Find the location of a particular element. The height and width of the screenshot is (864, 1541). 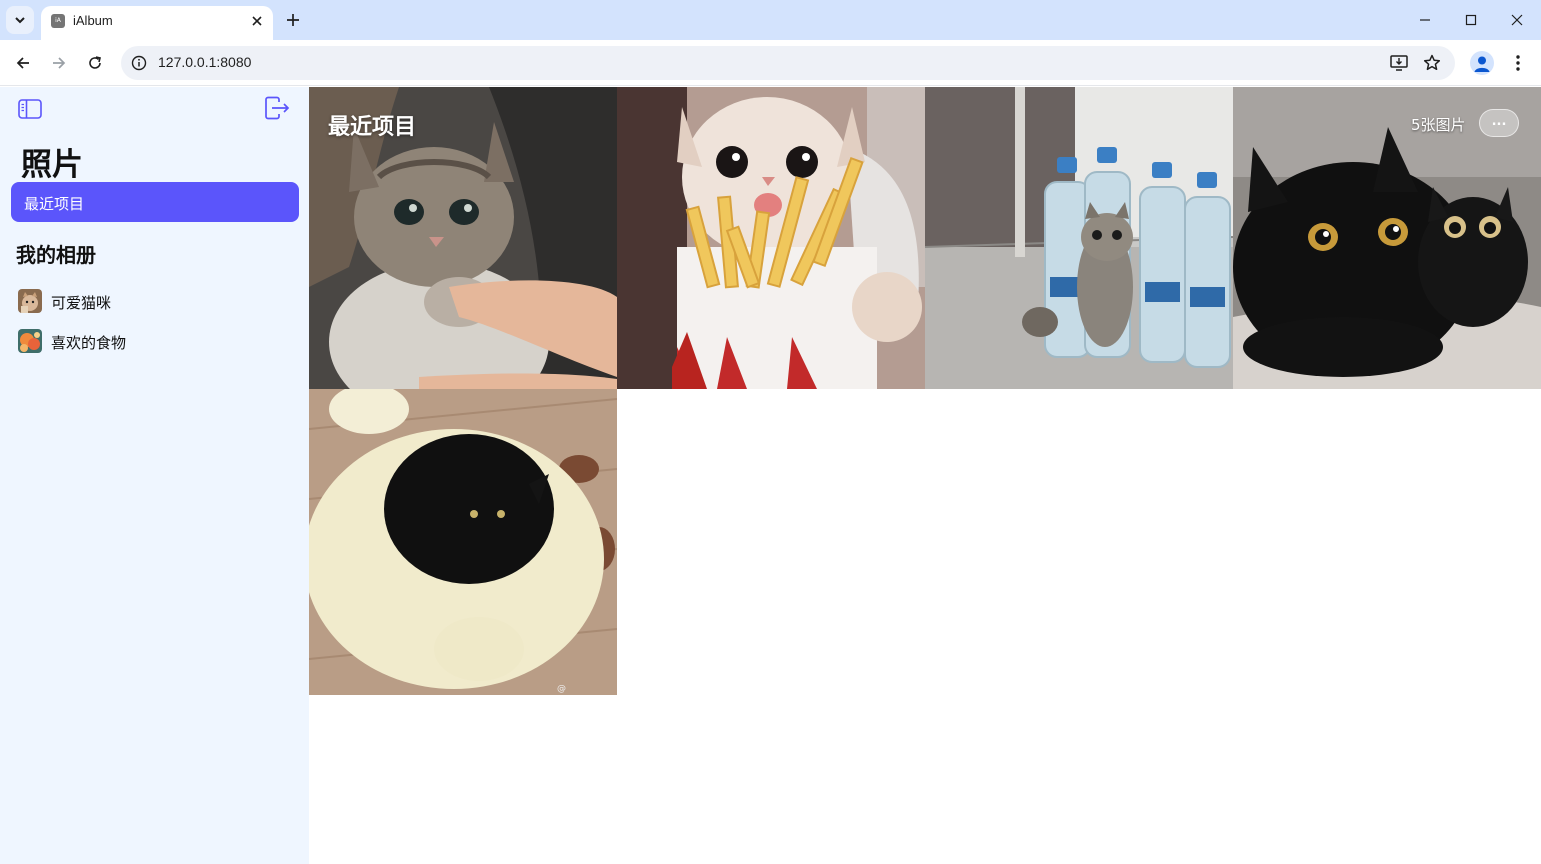

sidebar-toggle-icon is located at coordinates (30, 109).